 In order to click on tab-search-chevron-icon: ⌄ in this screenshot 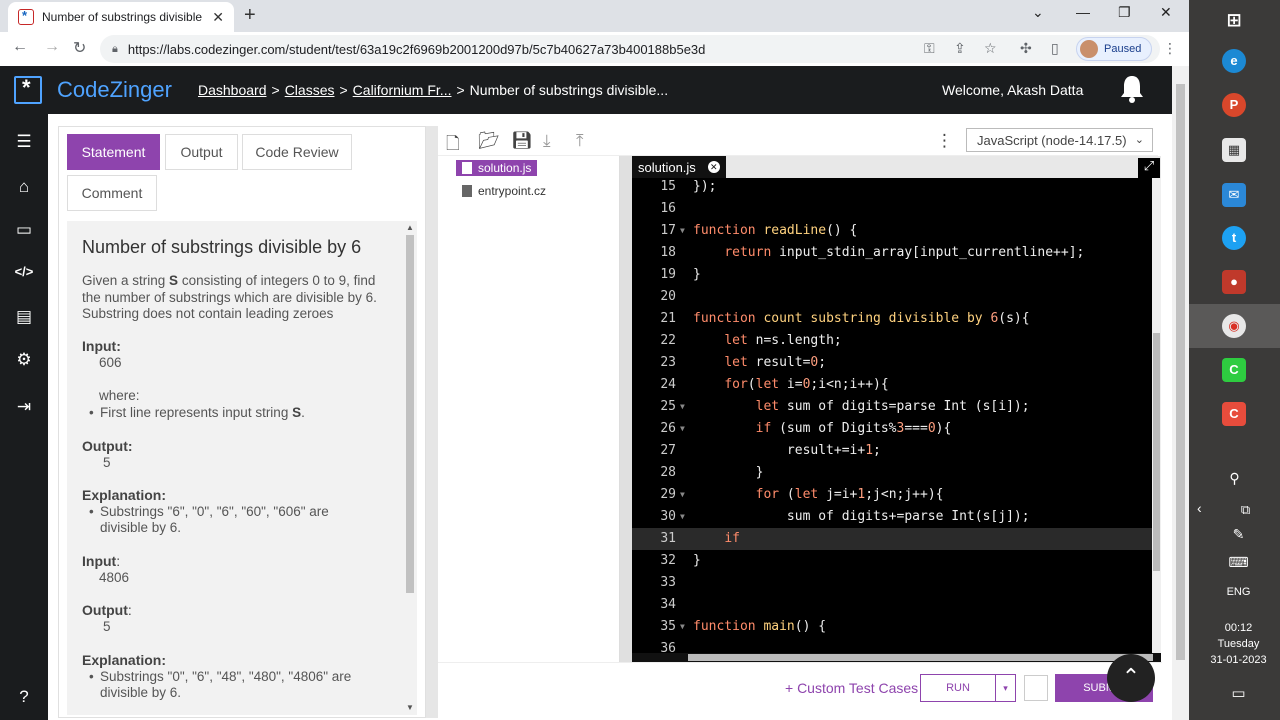, I will do `click(1038, 12)`.